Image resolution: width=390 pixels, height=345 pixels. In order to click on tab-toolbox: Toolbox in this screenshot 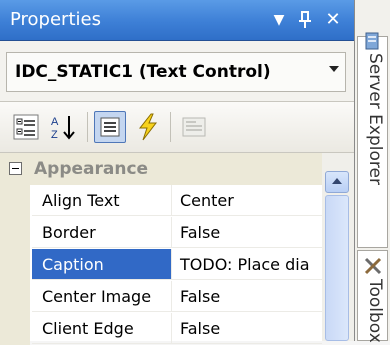, I will do `click(372, 296)`.